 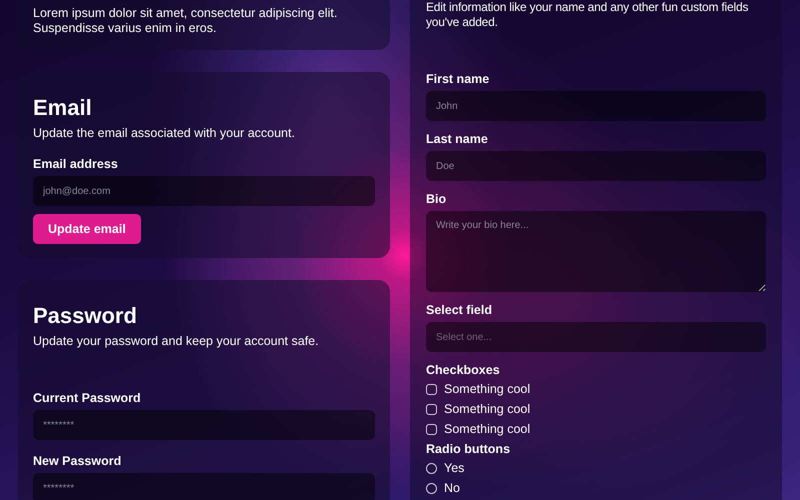 I want to click on description-text: Lorem ipsum dolor sit amet, consectetur adipiscing elit. Suspendisse varius enim in eros., so click(x=185, y=21).